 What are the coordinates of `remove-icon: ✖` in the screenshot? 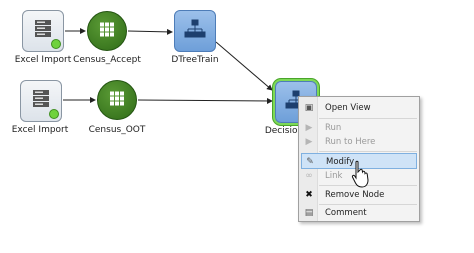 It's located at (309, 195).